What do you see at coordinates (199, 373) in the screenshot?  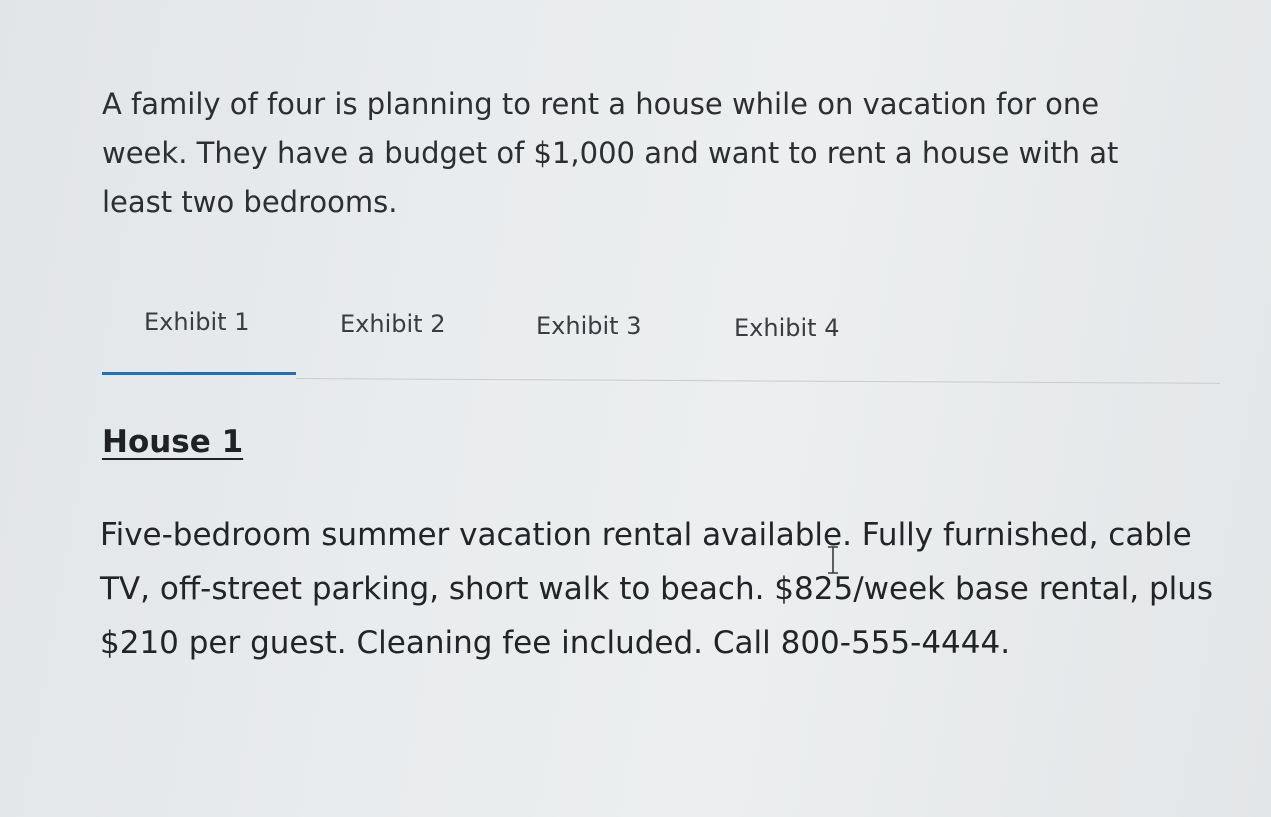 I see `active-tab-indicator` at bounding box center [199, 373].